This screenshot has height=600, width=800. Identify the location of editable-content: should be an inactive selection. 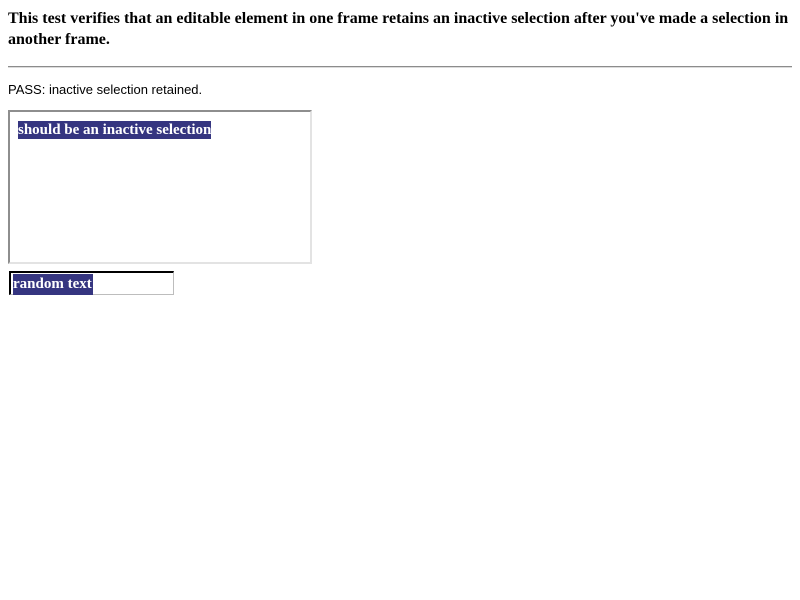
(115, 130).